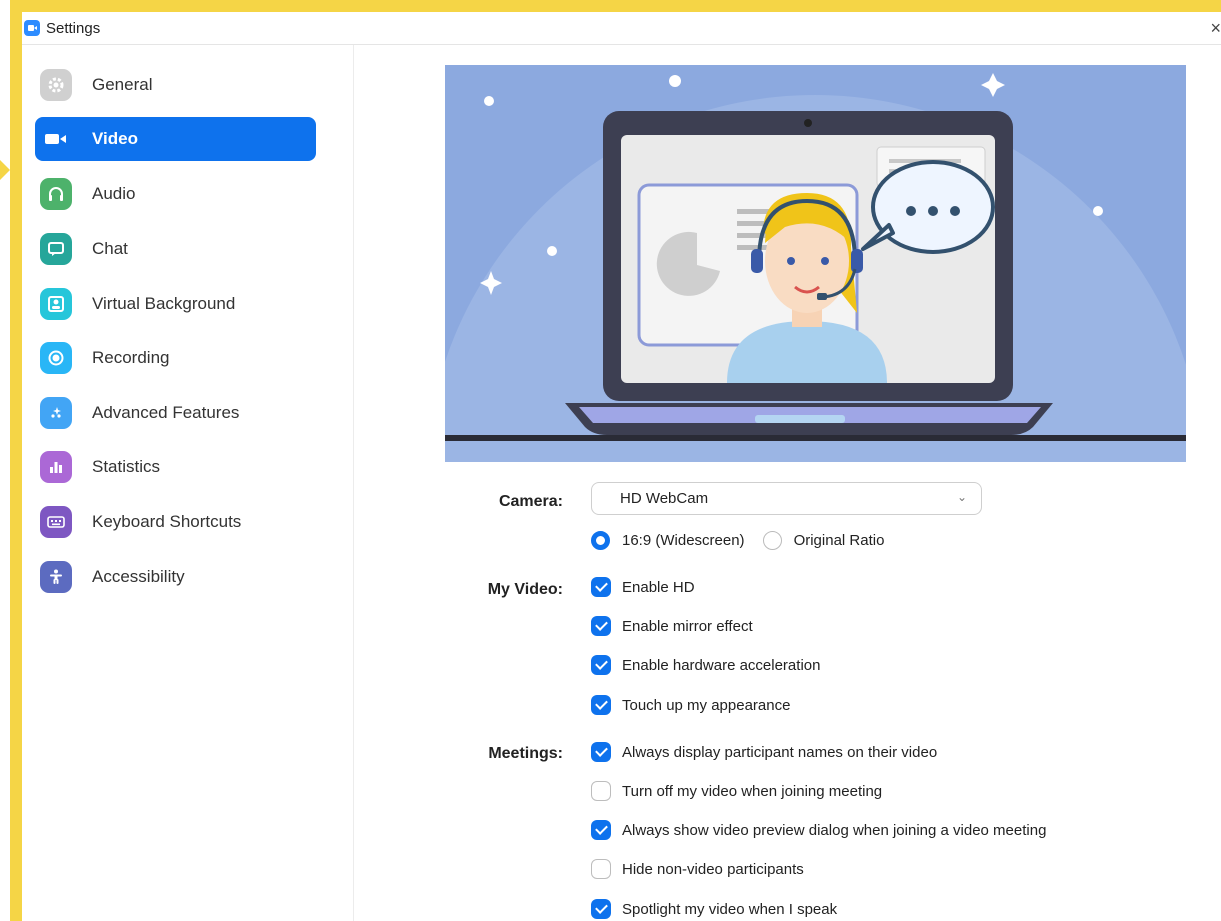  I want to click on checkbox-row: Hide non-video participants, so click(697, 869).